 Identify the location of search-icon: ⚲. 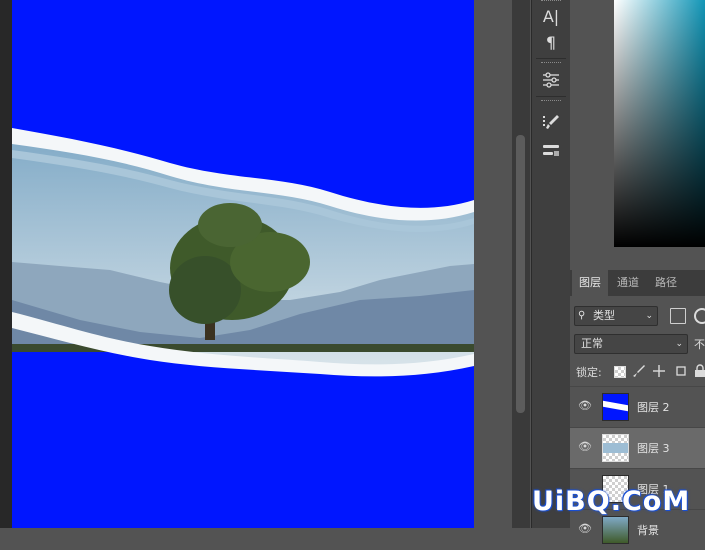
(582, 315).